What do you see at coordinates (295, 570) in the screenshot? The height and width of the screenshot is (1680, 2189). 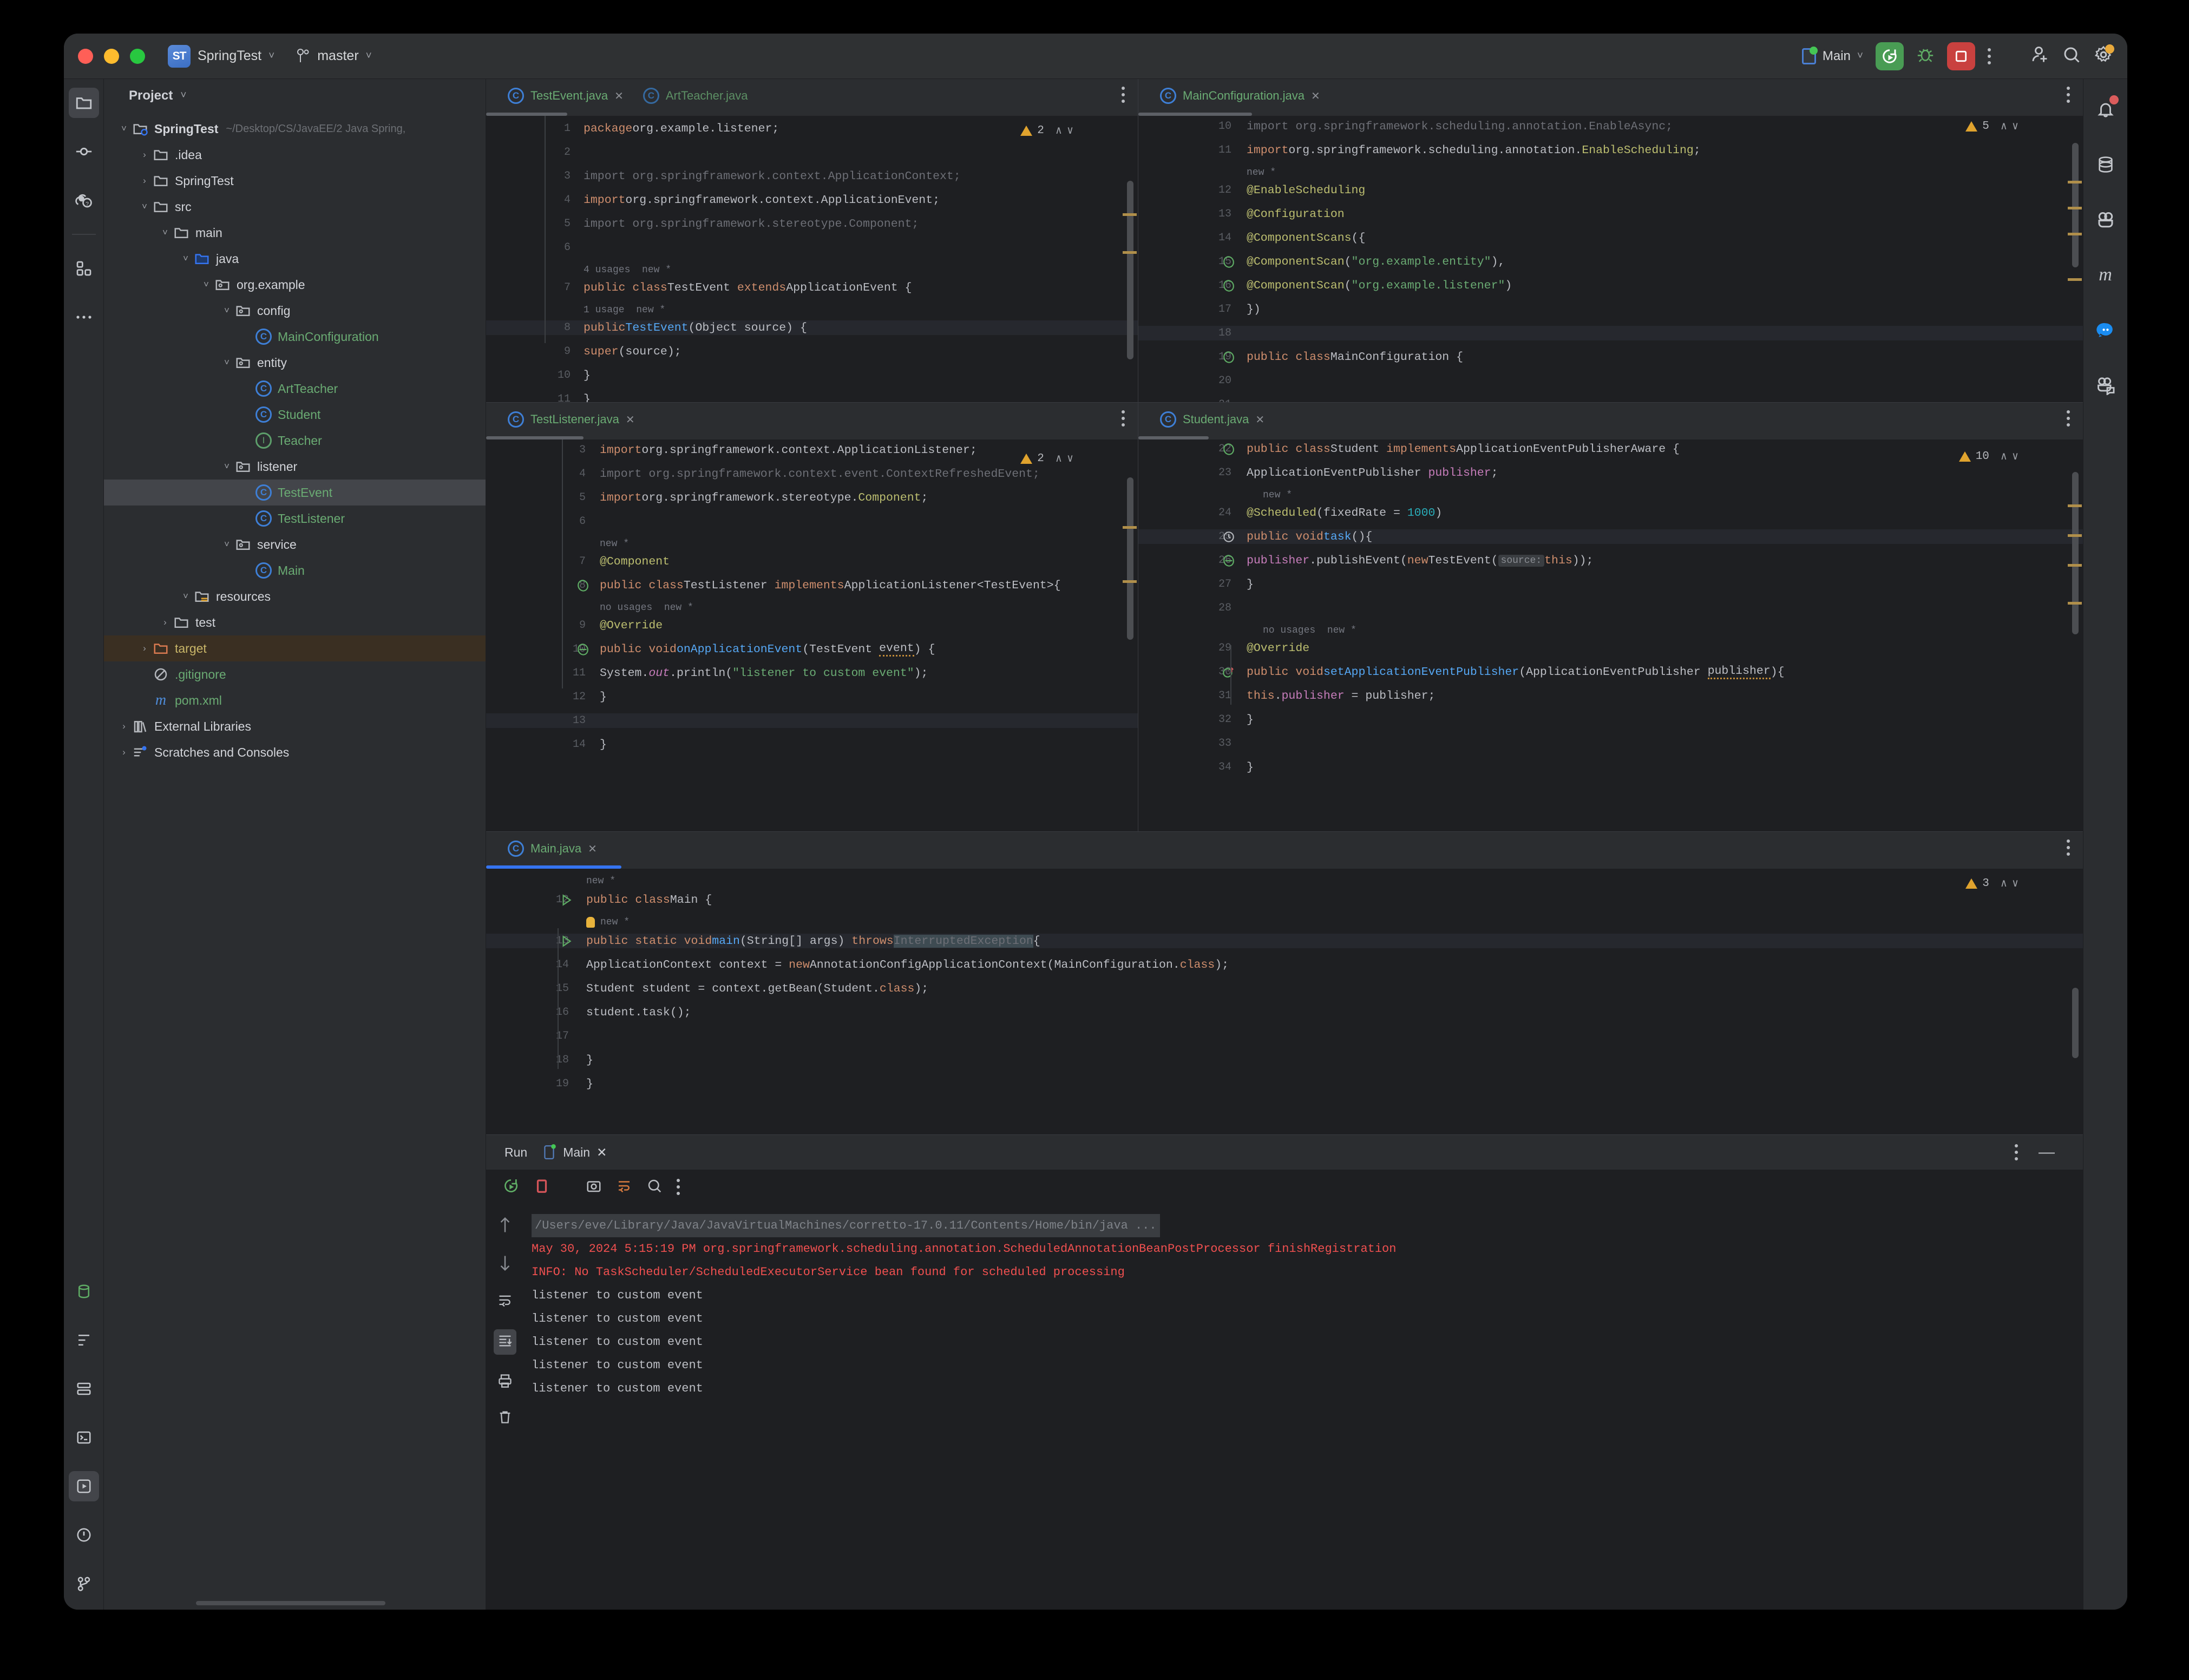 I see `tree-item-main: C Main` at bounding box center [295, 570].